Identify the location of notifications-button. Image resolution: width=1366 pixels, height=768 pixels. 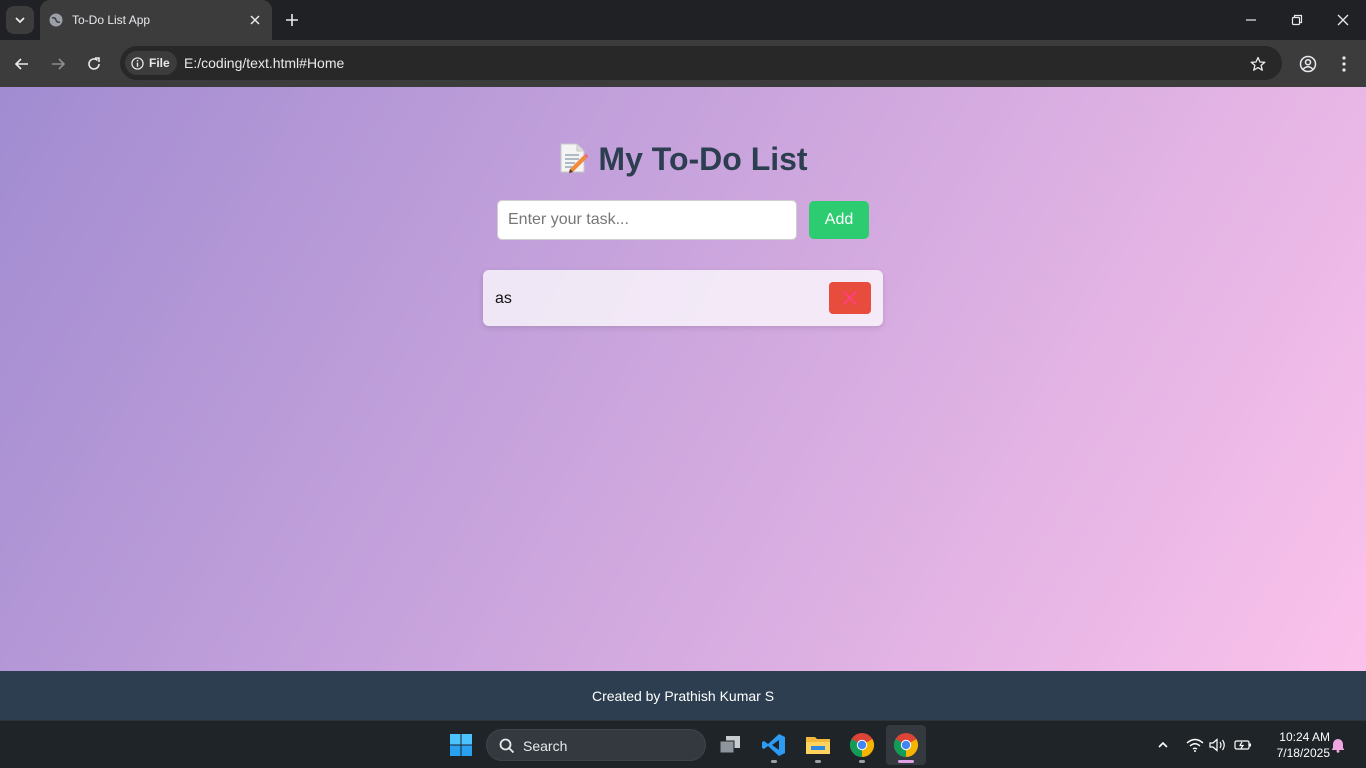
(1338, 745).